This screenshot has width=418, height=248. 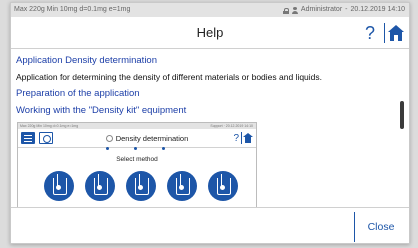 I want to click on page-title: Help, so click(x=210, y=32).